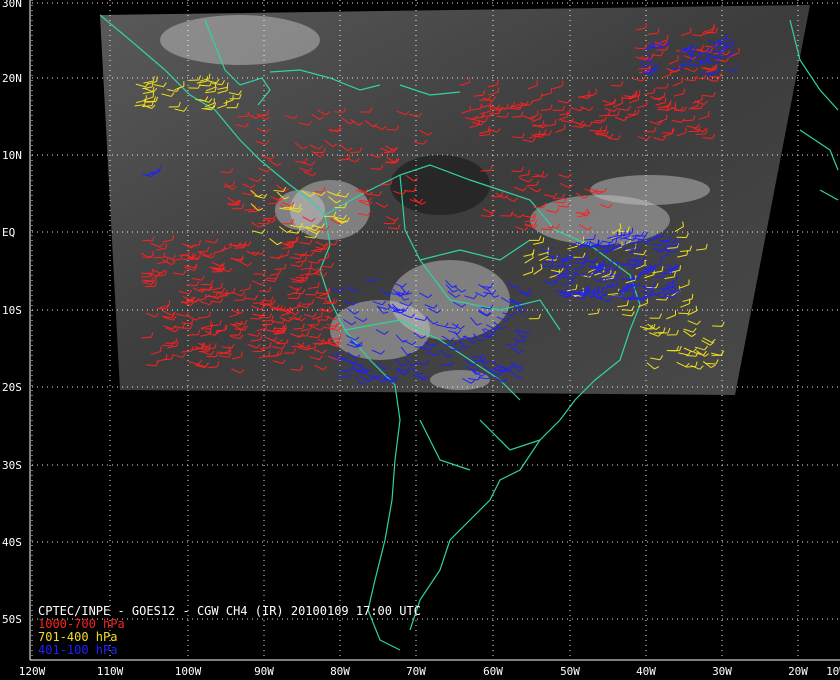  What do you see at coordinates (12, 465) in the screenshot?
I see `lat-label: 30S` at bounding box center [12, 465].